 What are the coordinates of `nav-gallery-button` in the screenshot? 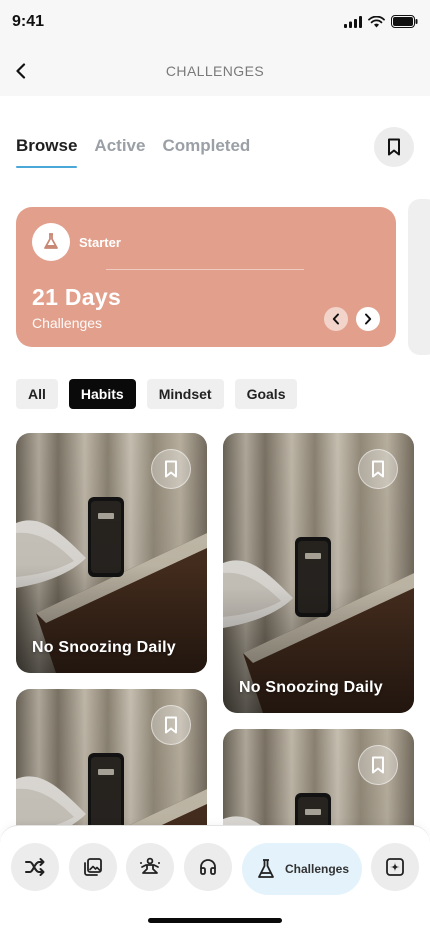 It's located at (93, 867).